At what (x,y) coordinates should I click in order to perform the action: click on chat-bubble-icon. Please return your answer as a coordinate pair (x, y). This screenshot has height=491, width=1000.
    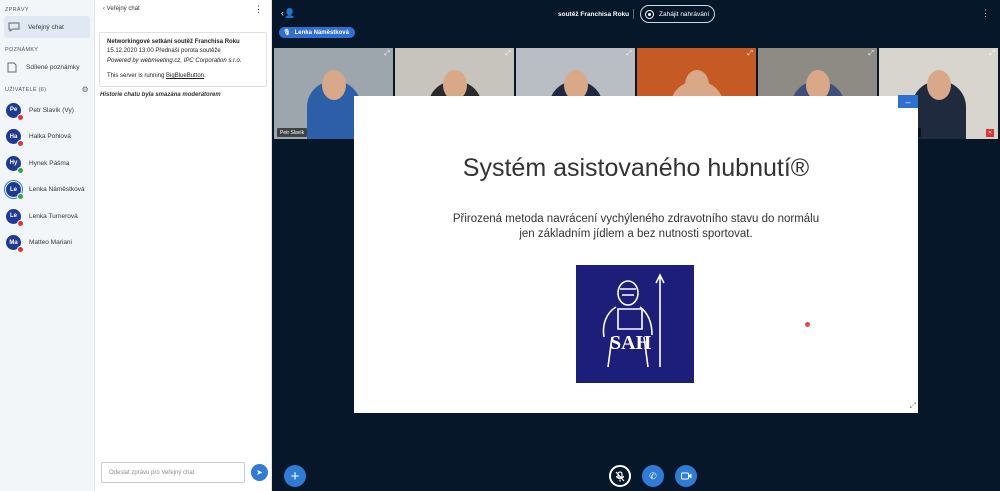
    Looking at the image, I should click on (14, 27).